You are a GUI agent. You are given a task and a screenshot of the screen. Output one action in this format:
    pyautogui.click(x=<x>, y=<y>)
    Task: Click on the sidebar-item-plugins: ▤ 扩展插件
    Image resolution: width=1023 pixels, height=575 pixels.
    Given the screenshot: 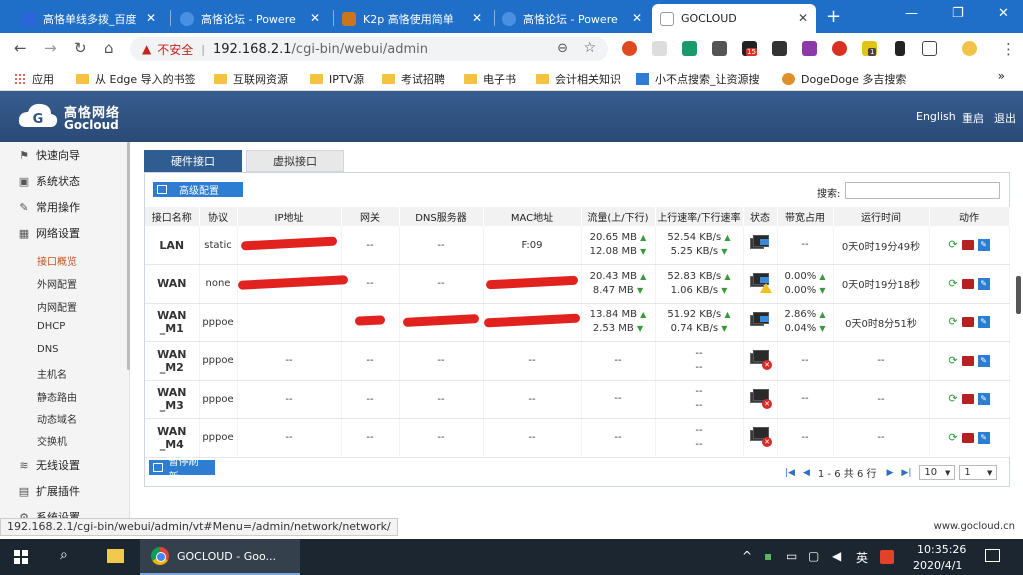 What is the action you would take?
    pyautogui.click(x=64, y=491)
    